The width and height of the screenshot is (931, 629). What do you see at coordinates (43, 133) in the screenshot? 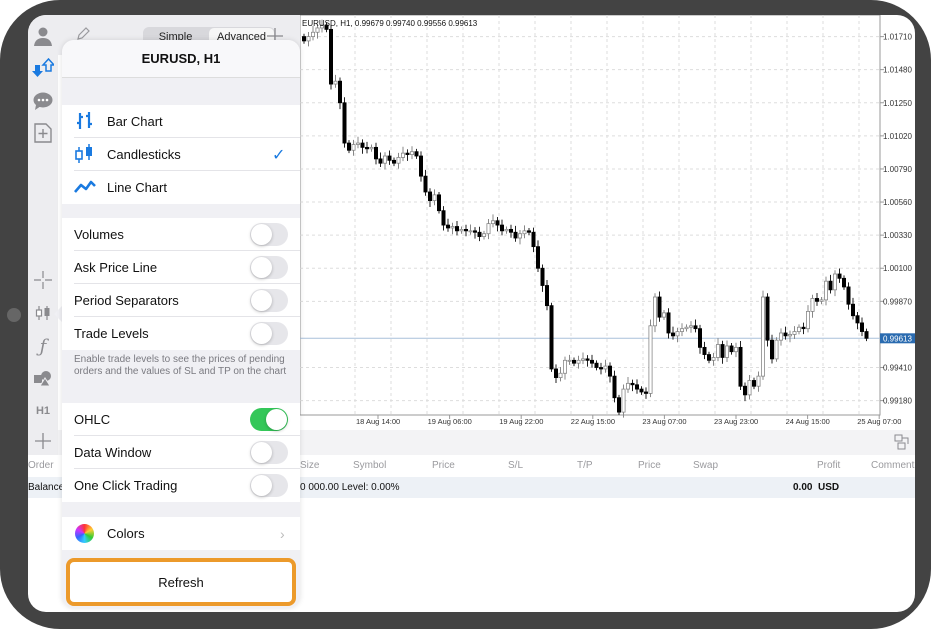
I see `new-document-icon` at bounding box center [43, 133].